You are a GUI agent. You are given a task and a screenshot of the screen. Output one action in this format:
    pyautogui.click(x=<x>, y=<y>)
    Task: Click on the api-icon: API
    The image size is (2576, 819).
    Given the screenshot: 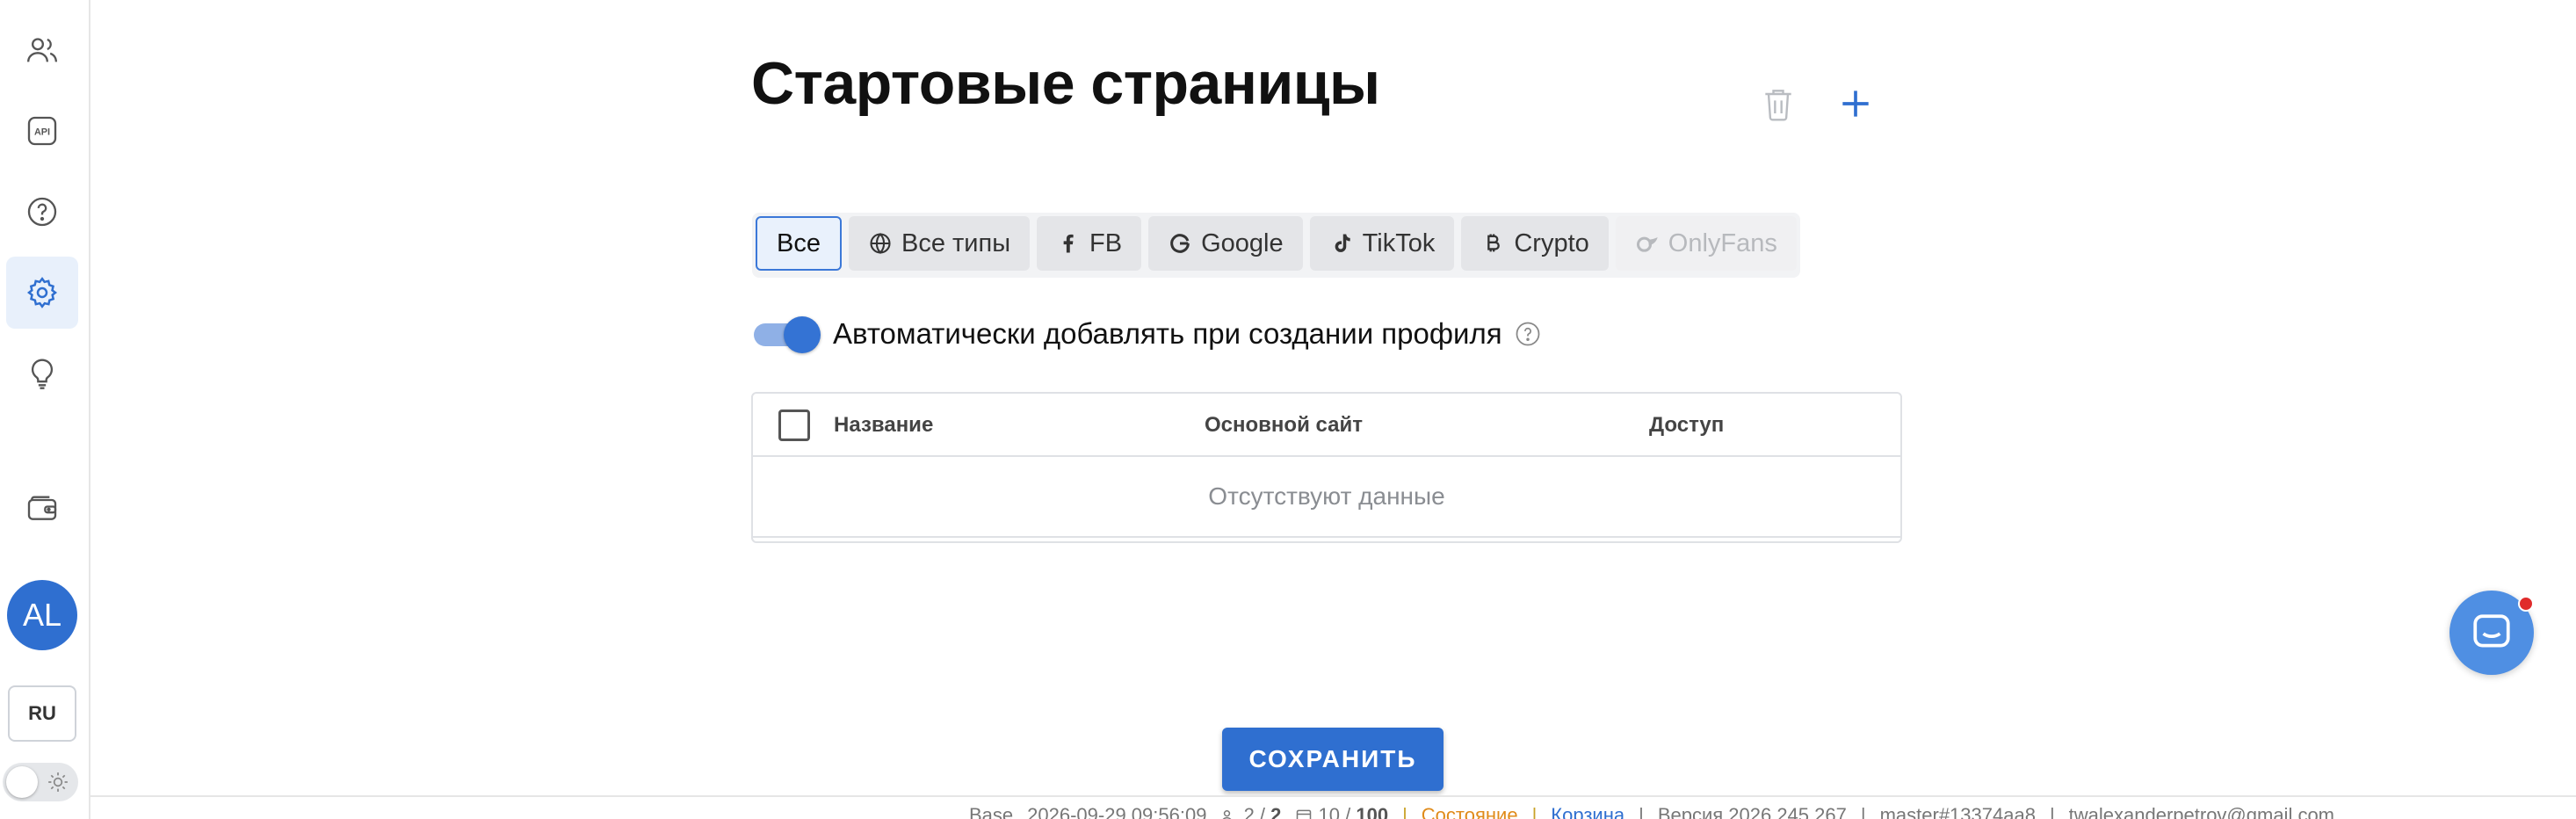 What is the action you would take?
    pyautogui.click(x=42, y=131)
    